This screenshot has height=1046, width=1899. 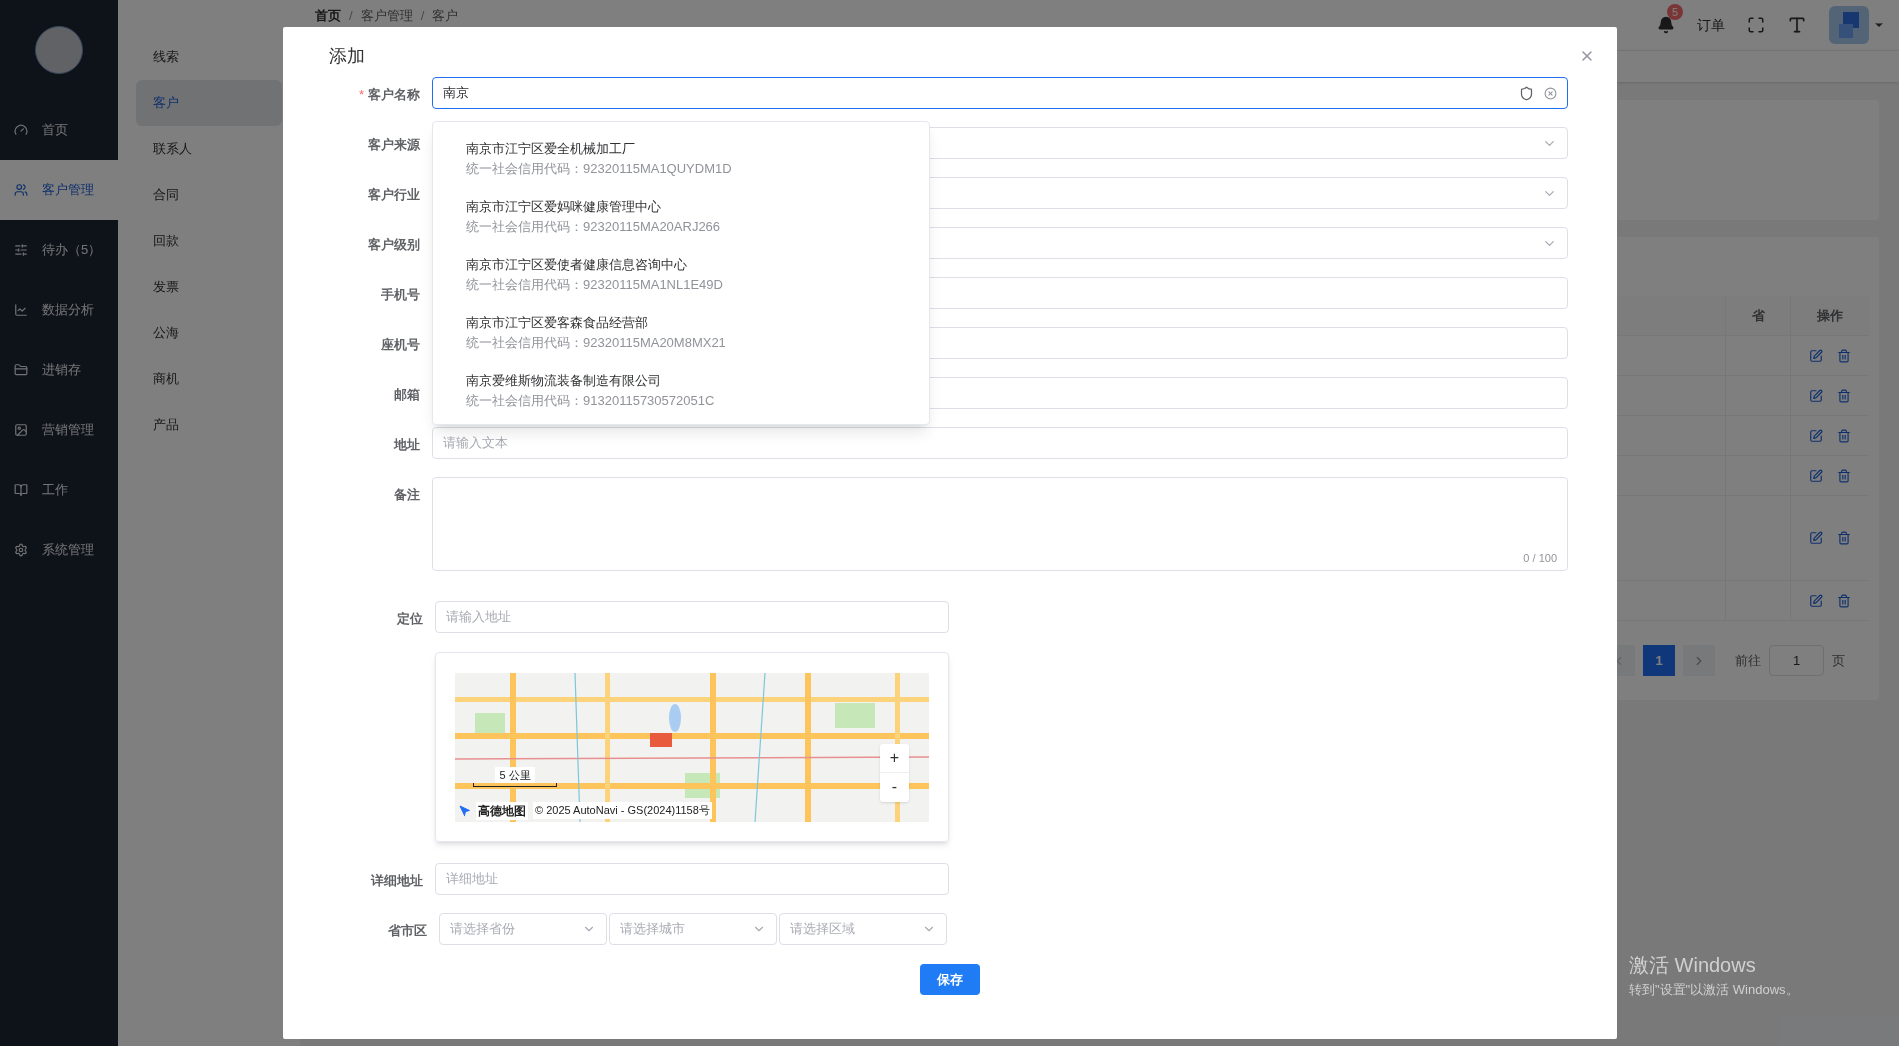 What do you see at coordinates (59, 190) in the screenshot?
I see `sidebar-item: 客户管理` at bounding box center [59, 190].